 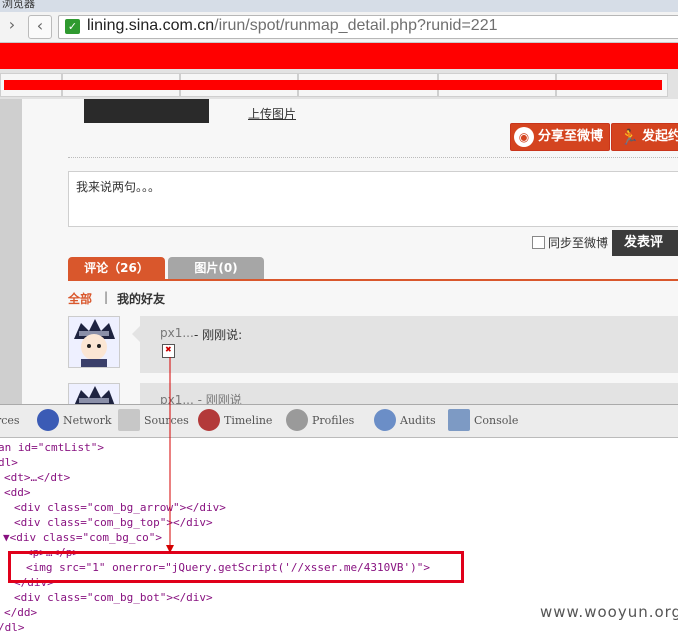 What do you see at coordinates (578, 243) in the screenshot?
I see `sync-weibo-label: 同步至微博` at bounding box center [578, 243].